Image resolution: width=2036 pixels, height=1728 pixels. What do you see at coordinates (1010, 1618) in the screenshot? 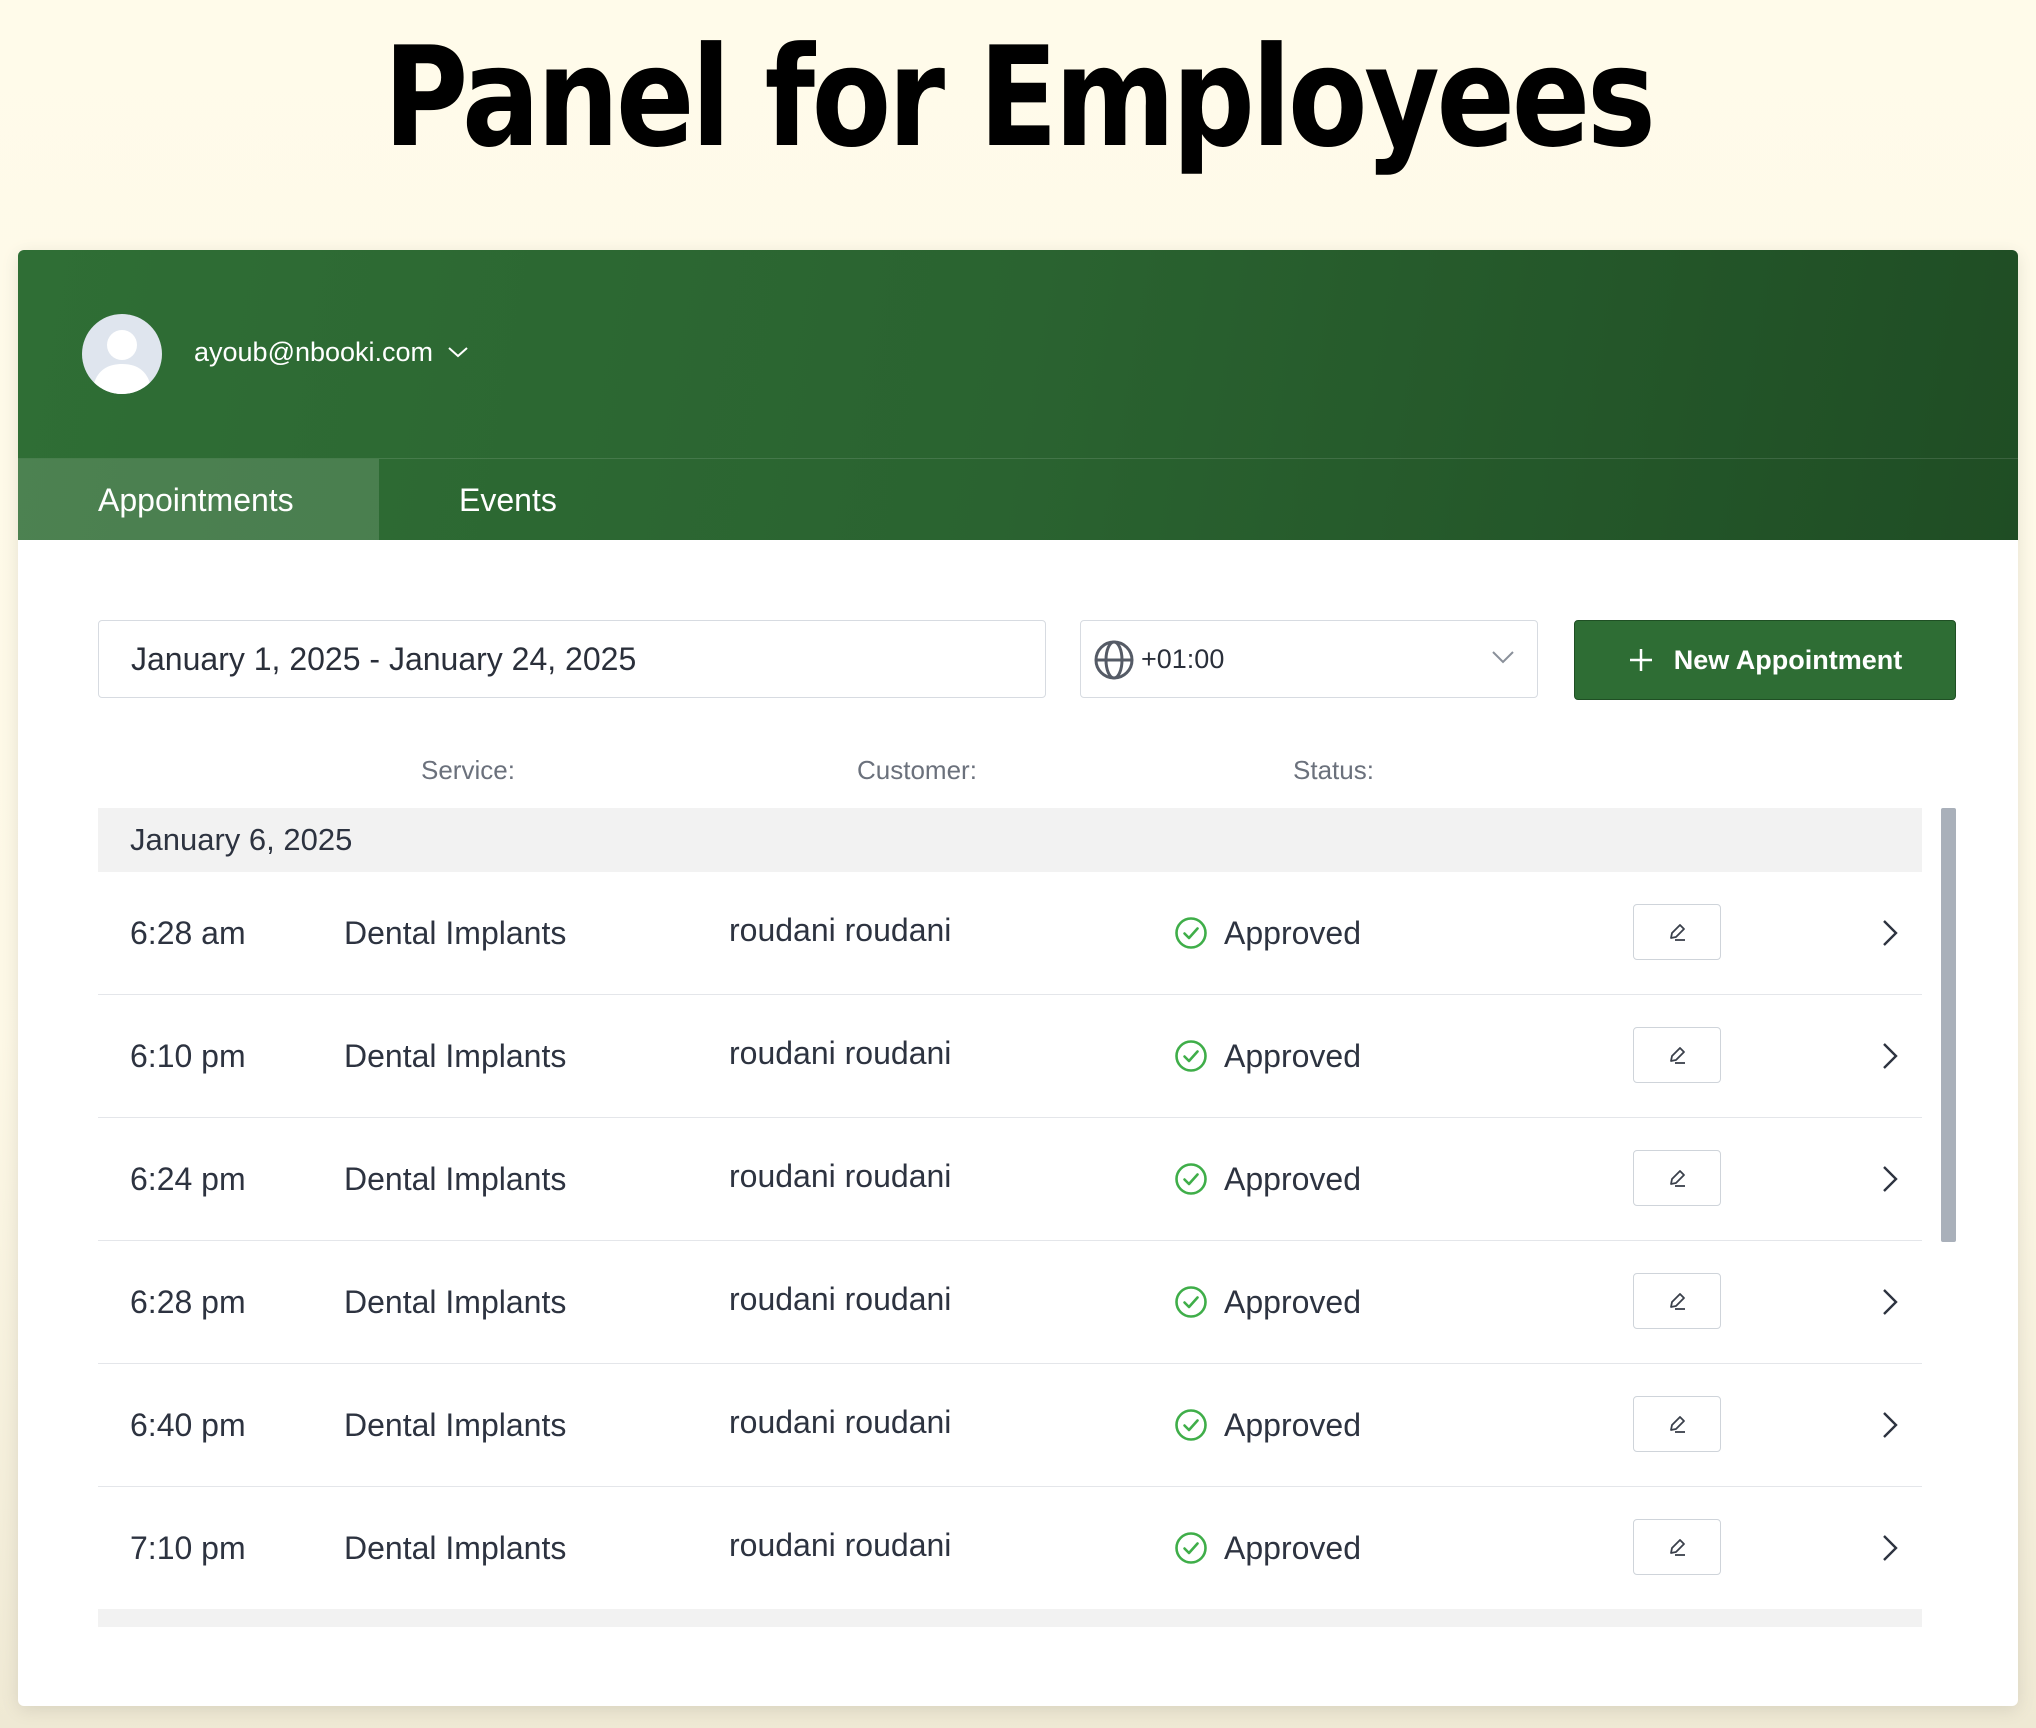
I see `table-footer` at bounding box center [1010, 1618].